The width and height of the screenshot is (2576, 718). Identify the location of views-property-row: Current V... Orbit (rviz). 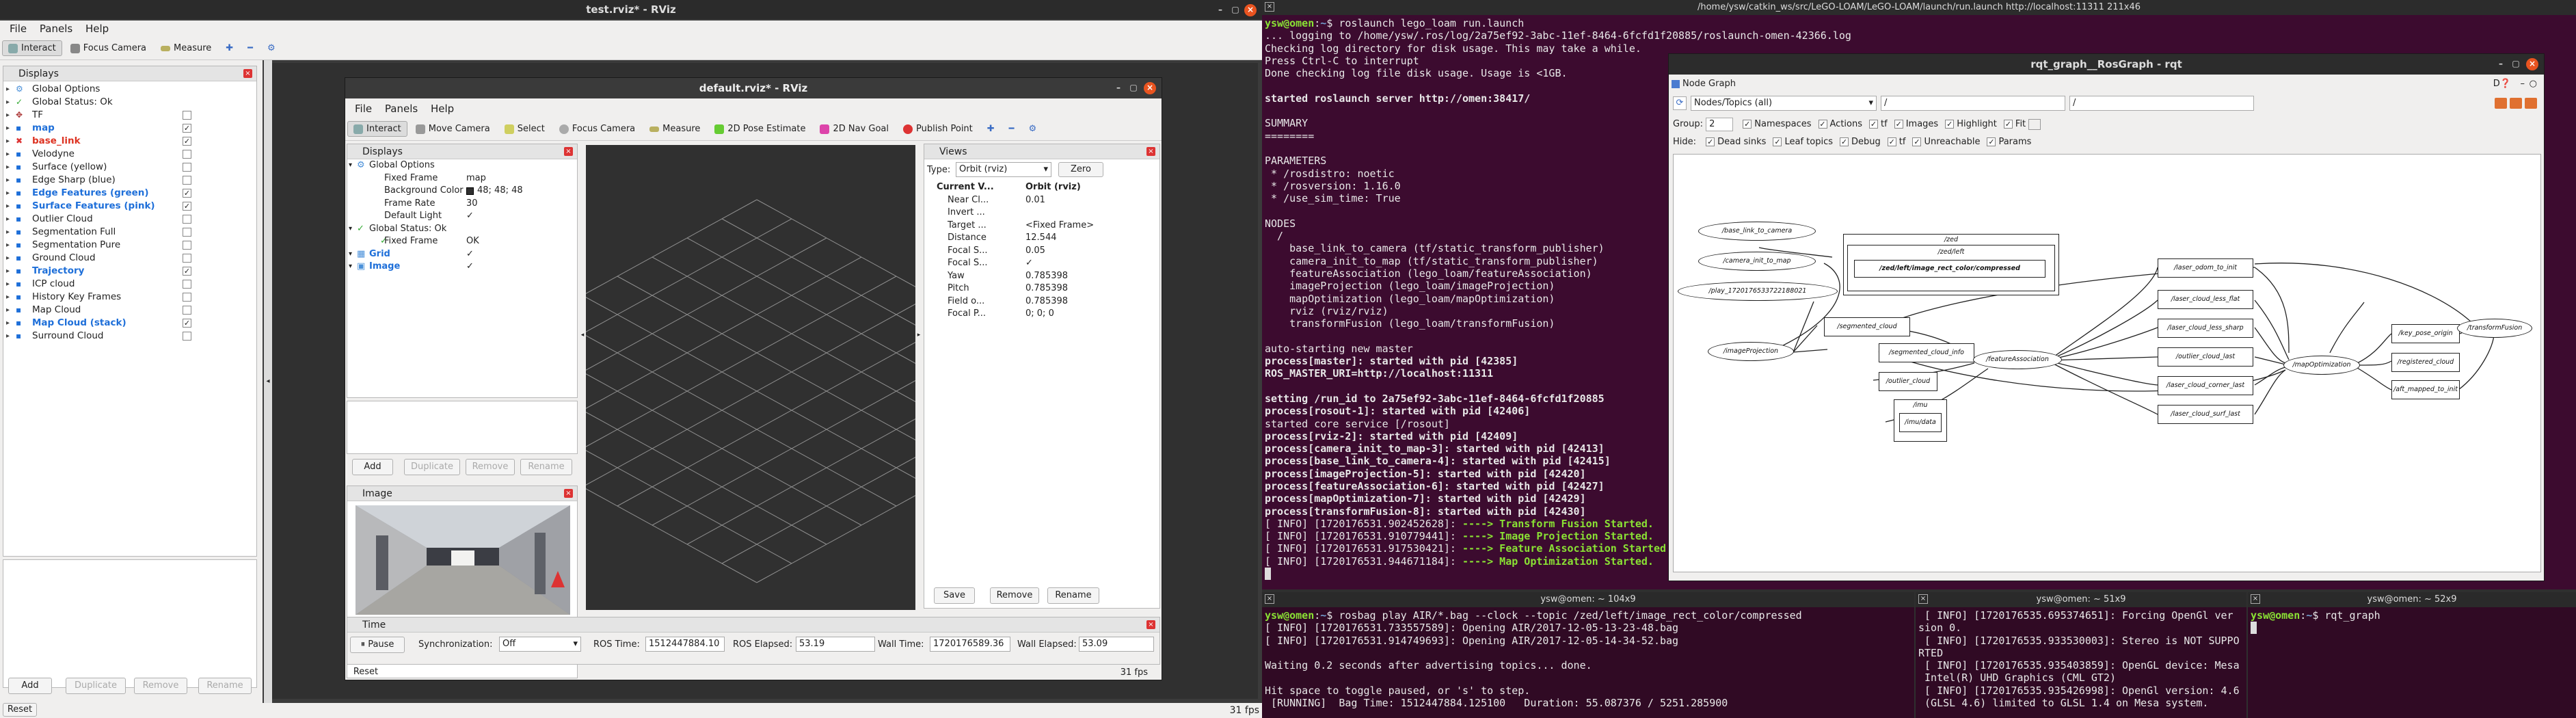
(1041, 187).